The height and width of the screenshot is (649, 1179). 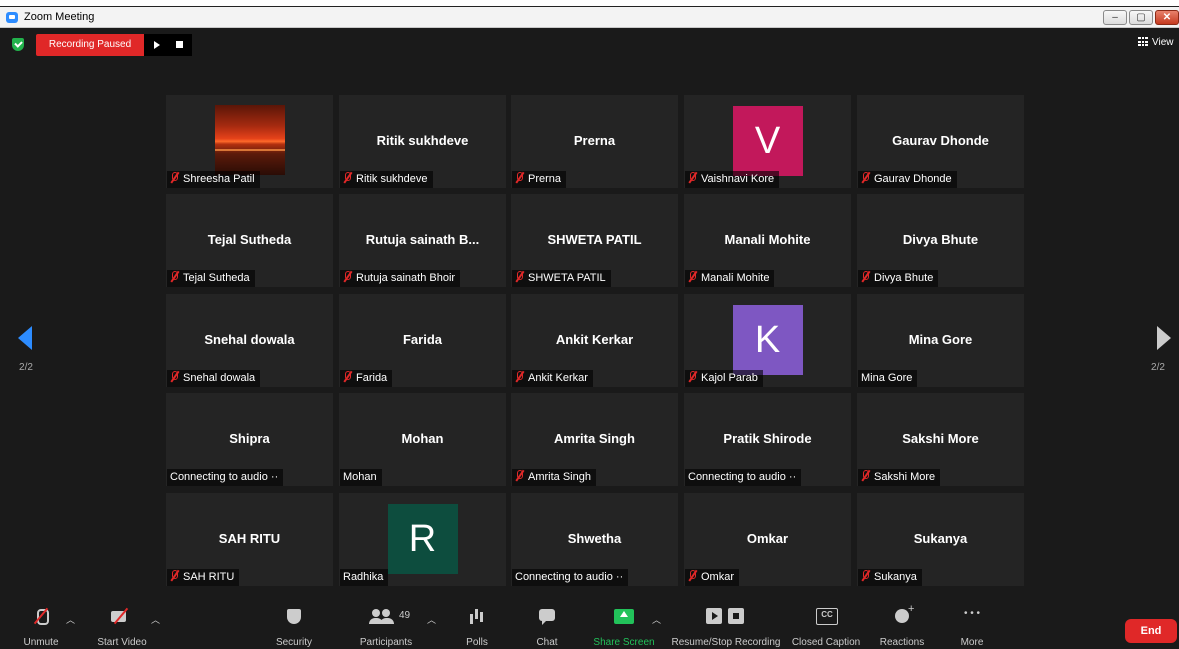 What do you see at coordinates (249, 141) in the screenshot?
I see `participant-tile: Shreesha Patil` at bounding box center [249, 141].